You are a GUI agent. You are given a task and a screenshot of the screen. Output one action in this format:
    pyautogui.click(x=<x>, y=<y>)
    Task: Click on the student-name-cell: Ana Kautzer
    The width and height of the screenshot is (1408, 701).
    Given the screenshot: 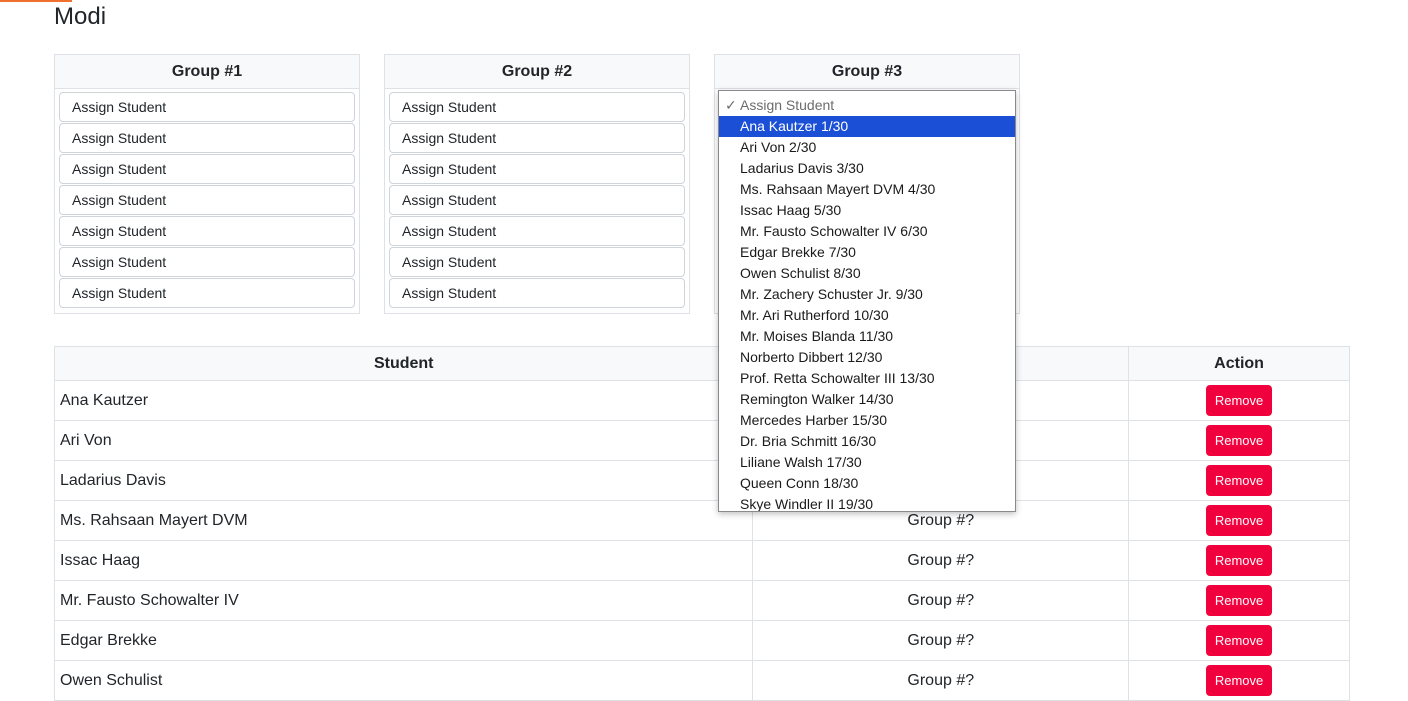 What is the action you would take?
    pyautogui.click(x=403, y=400)
    